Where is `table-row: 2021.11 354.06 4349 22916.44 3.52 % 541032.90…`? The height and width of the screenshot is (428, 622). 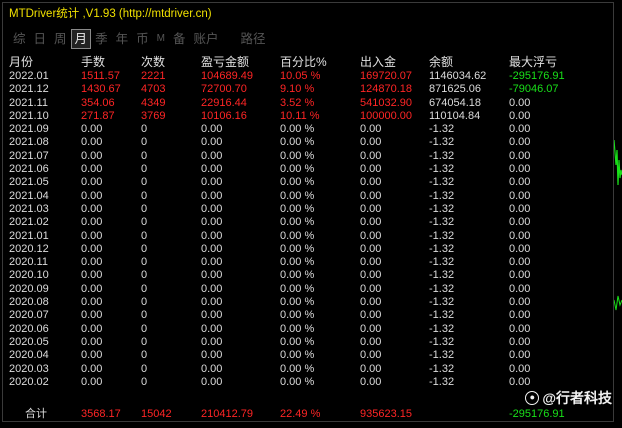 table-row: 2021.11 354.06 4349 22916.44 3.52 % 541032.90… is located at coordinates (309, 103).